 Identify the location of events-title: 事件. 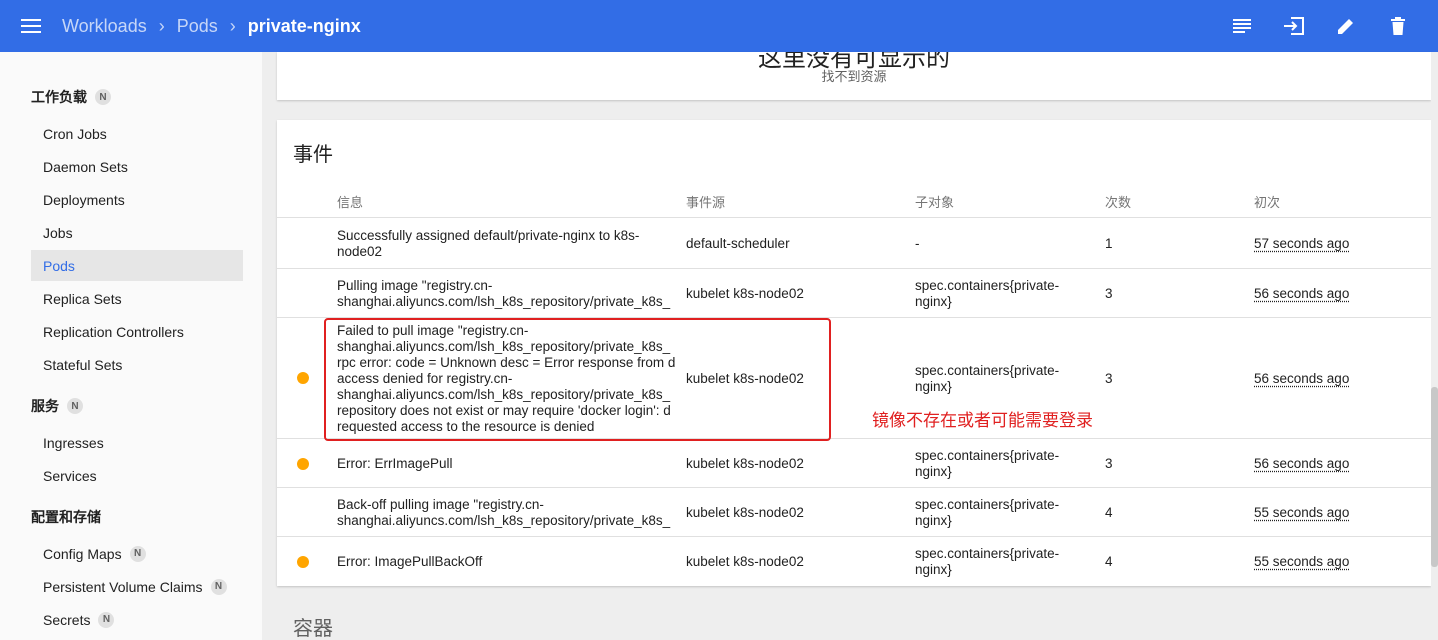
(313, 155).